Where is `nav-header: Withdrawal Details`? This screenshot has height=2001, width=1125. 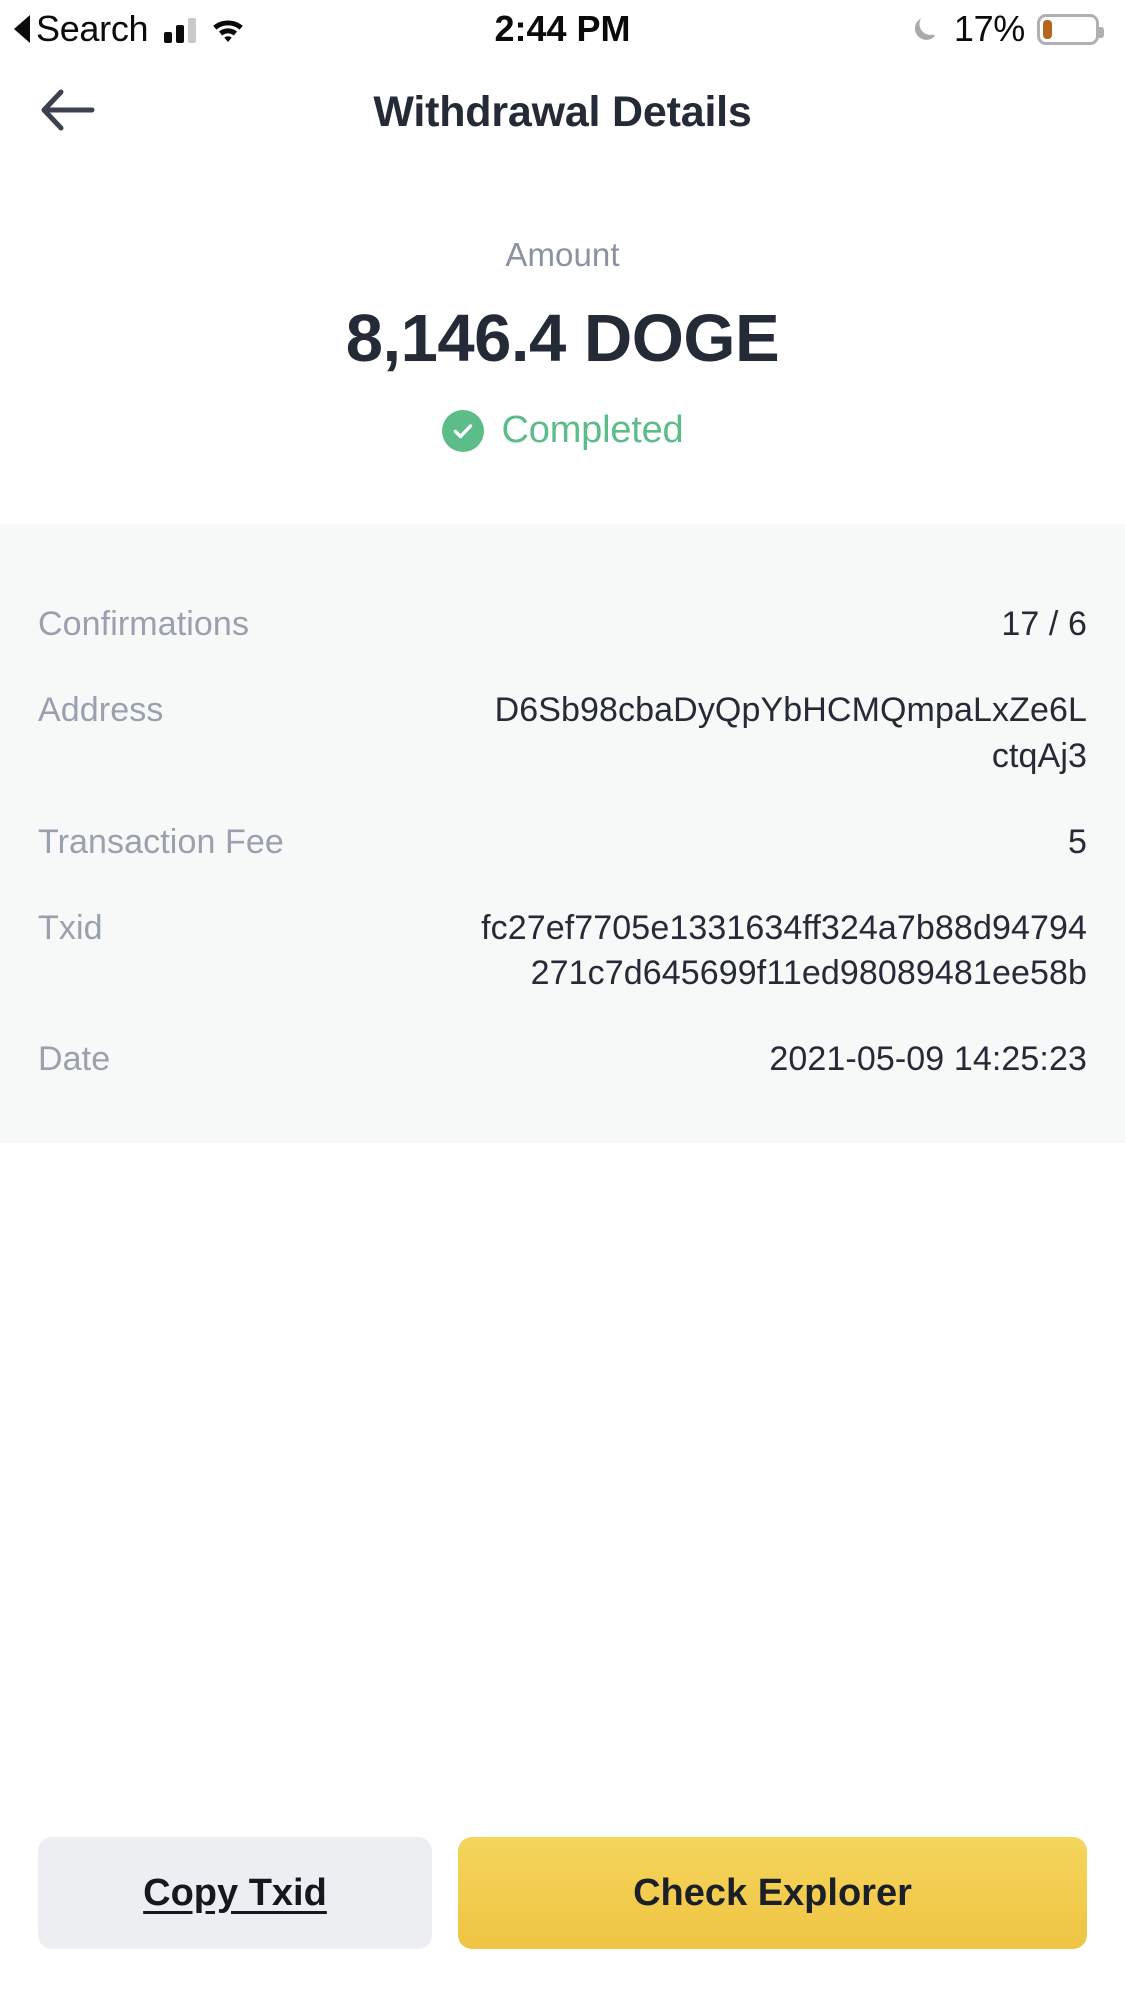
nav-header: Withdrawal Details is located at coordinates (562, 112).